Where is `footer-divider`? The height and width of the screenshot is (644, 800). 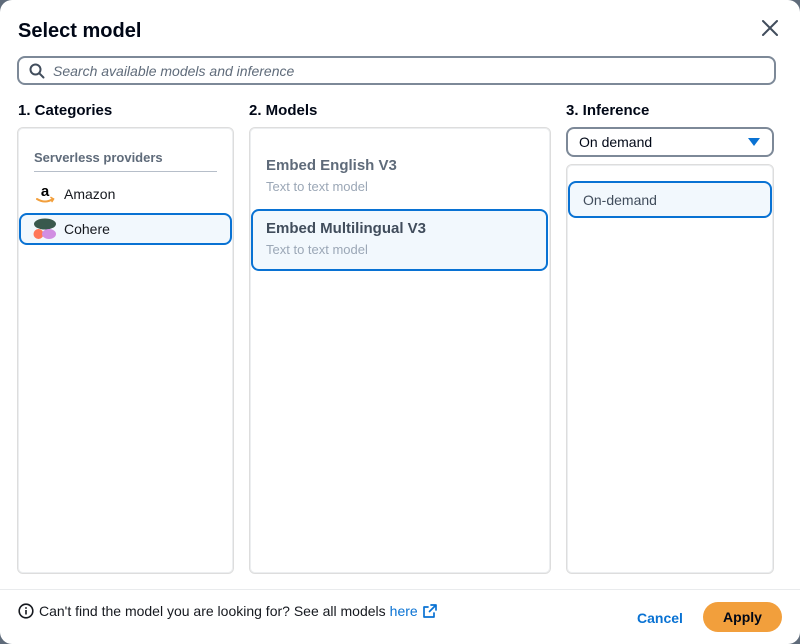
footer-divider is located at coordinates (400, 589).